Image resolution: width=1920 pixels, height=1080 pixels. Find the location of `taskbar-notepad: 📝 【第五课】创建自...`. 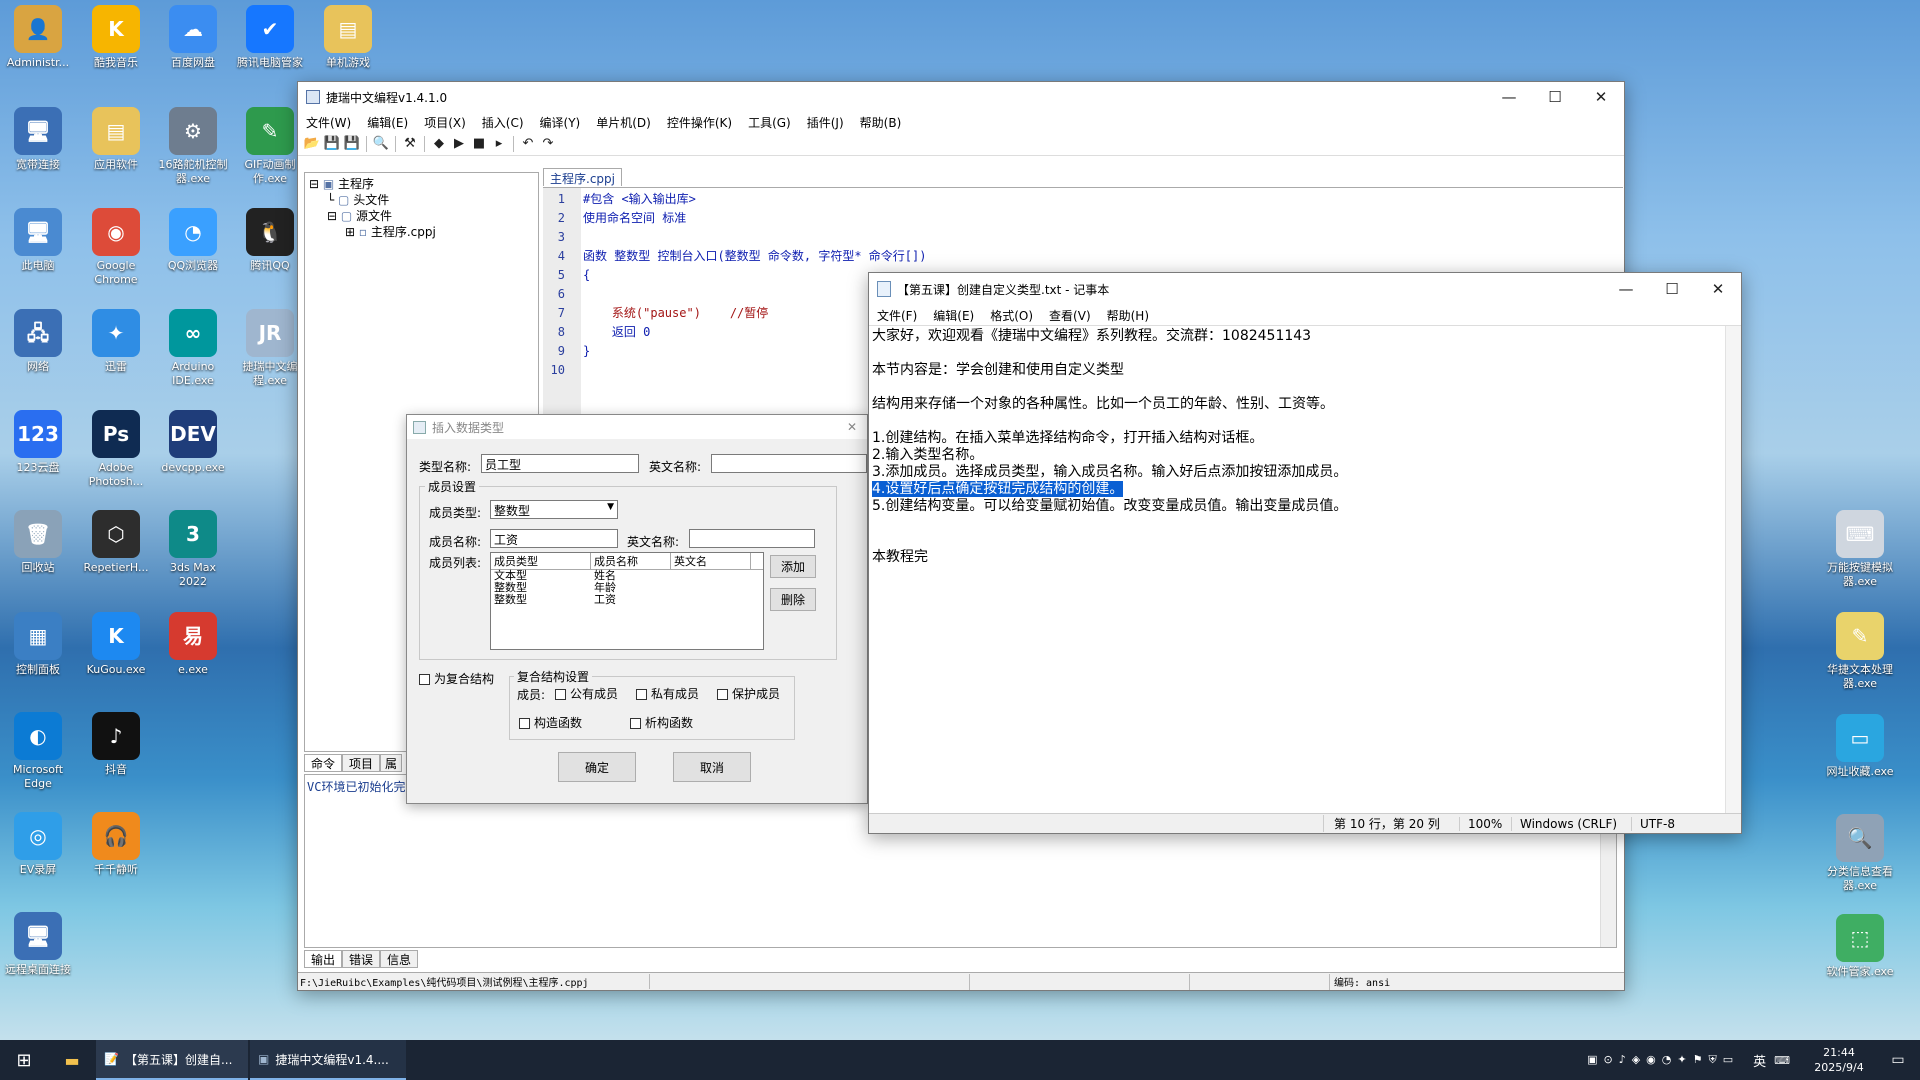

taskbar-notepad: 📝 【第五课】创建自... is located at coordinates (172, 1060).